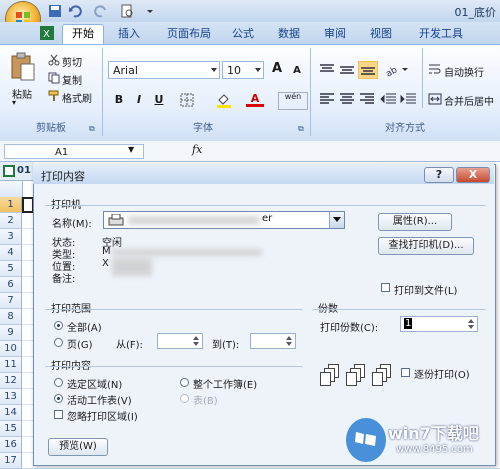 Image resolution: width=500 pixels, height=469 pixels. Describe the element at coordinates (301, 129) in the screenshot. I see `font-launcher-icon: ⧉` at that location.